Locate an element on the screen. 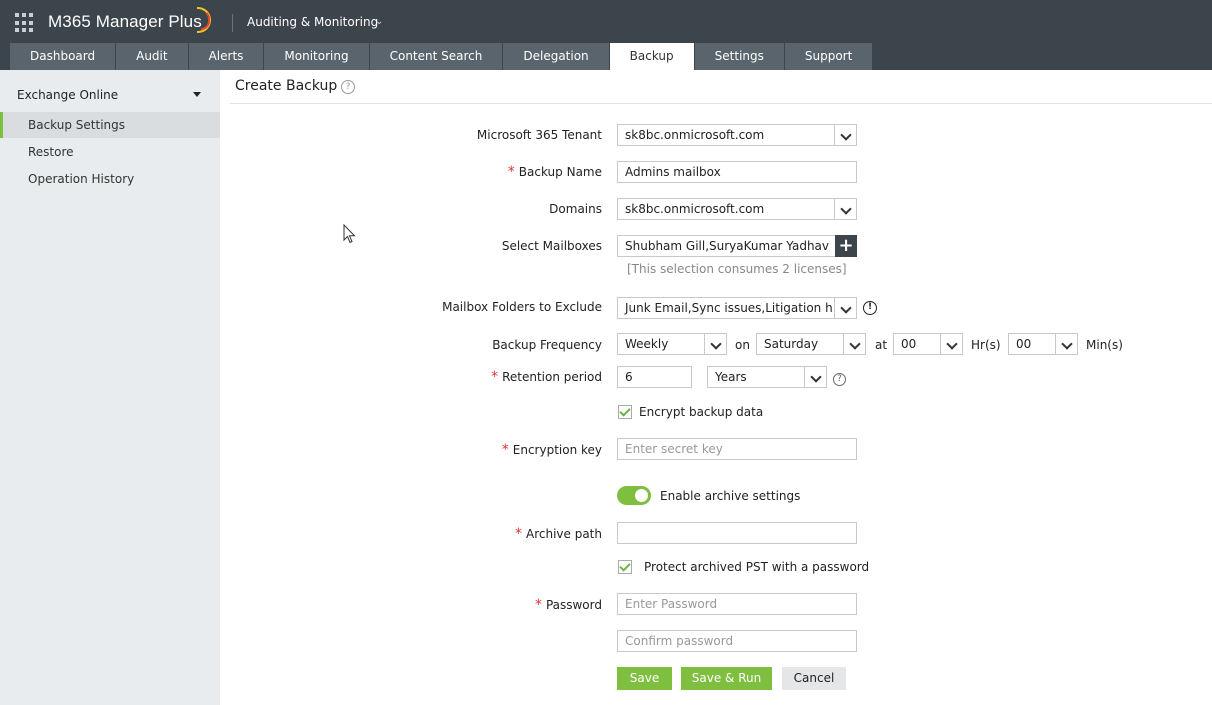 The width and height of the screenshot is (1212, 705). encryption-key-input: Enter secret key is located at coordinates (737, 449).